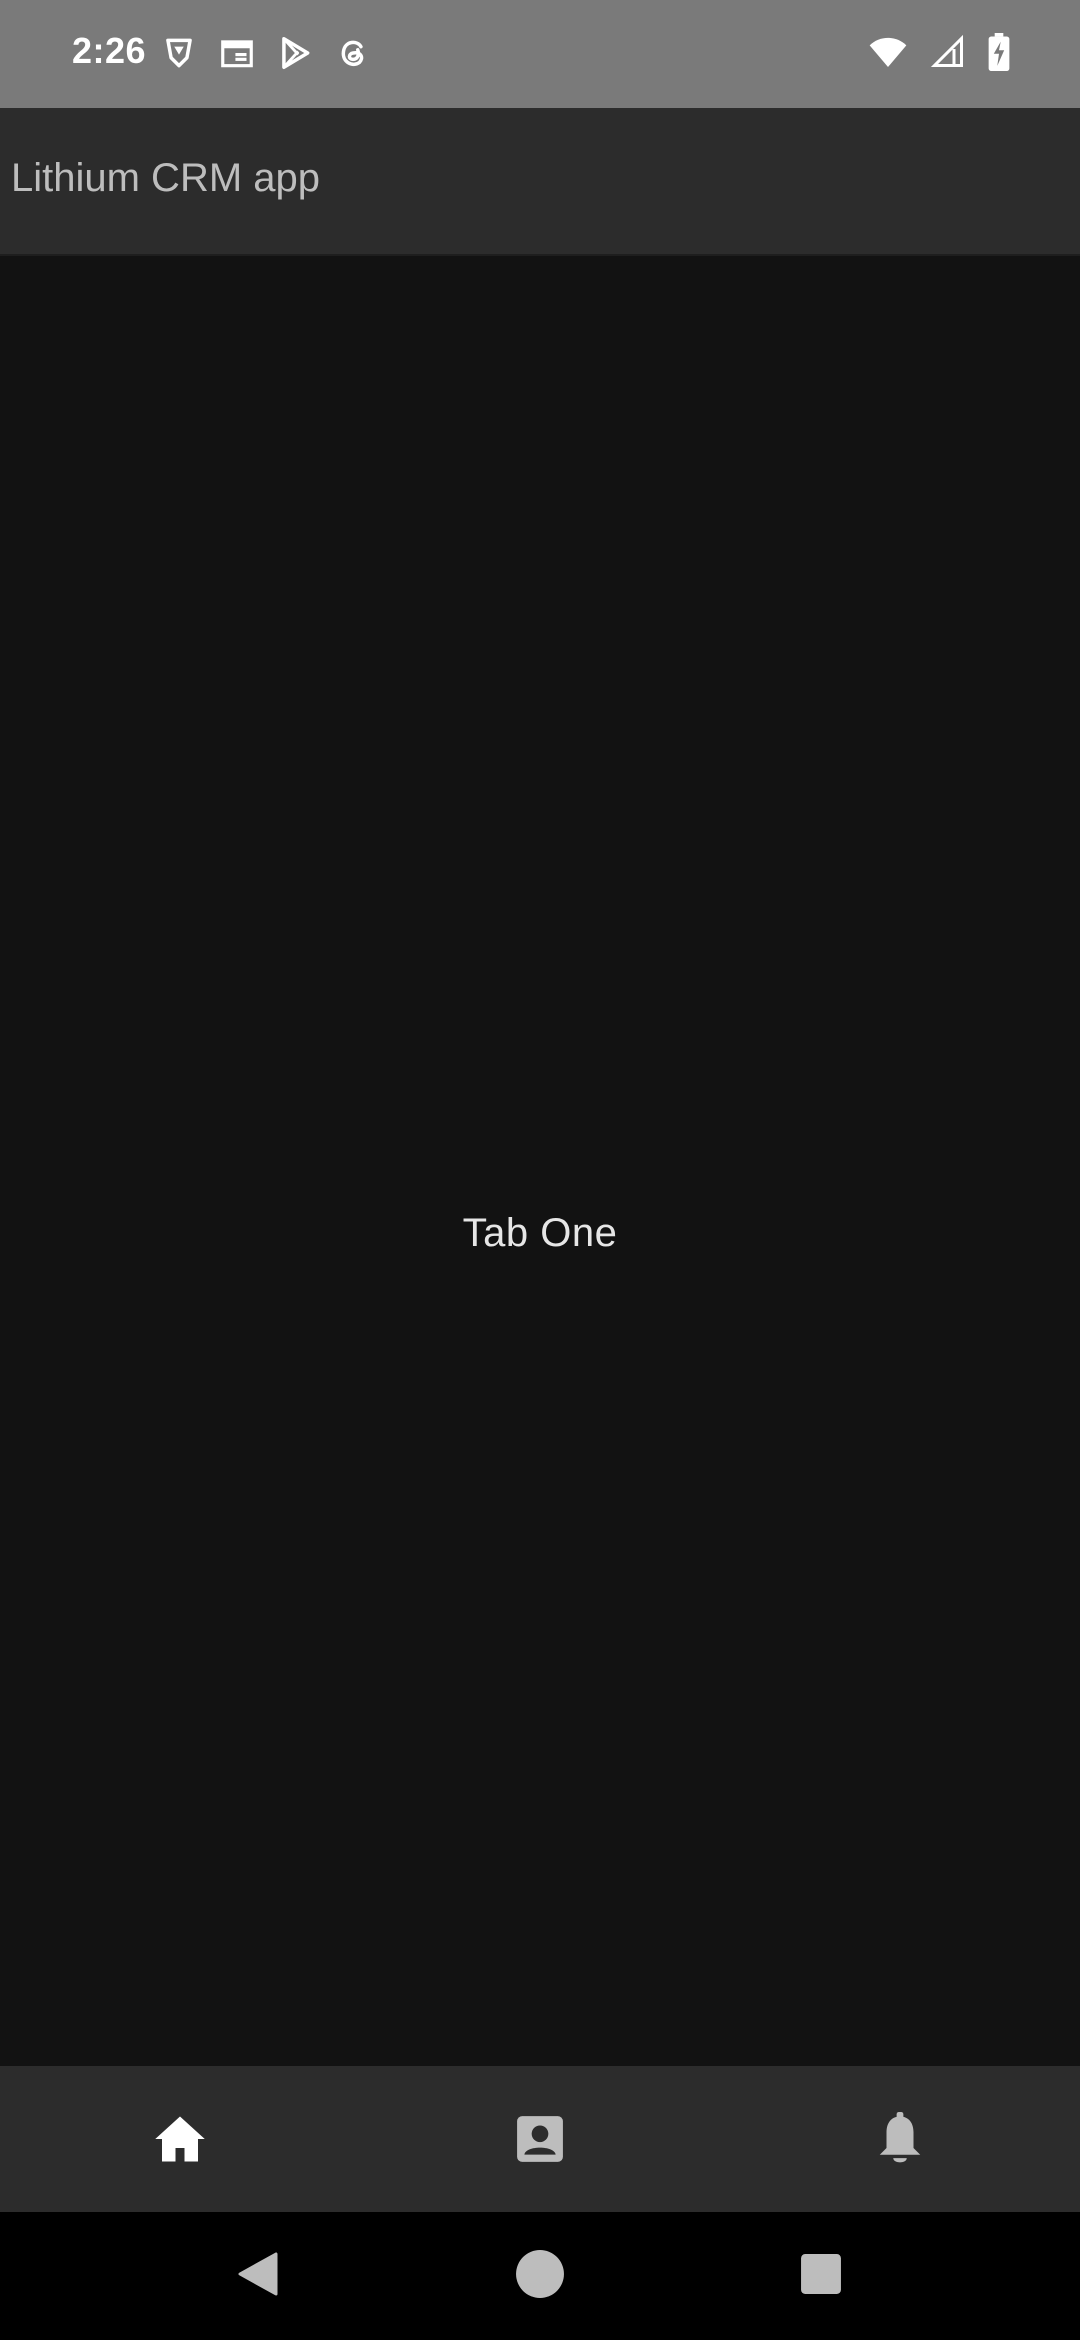  I want to click on brave-shield-icon, so click(179, 53).